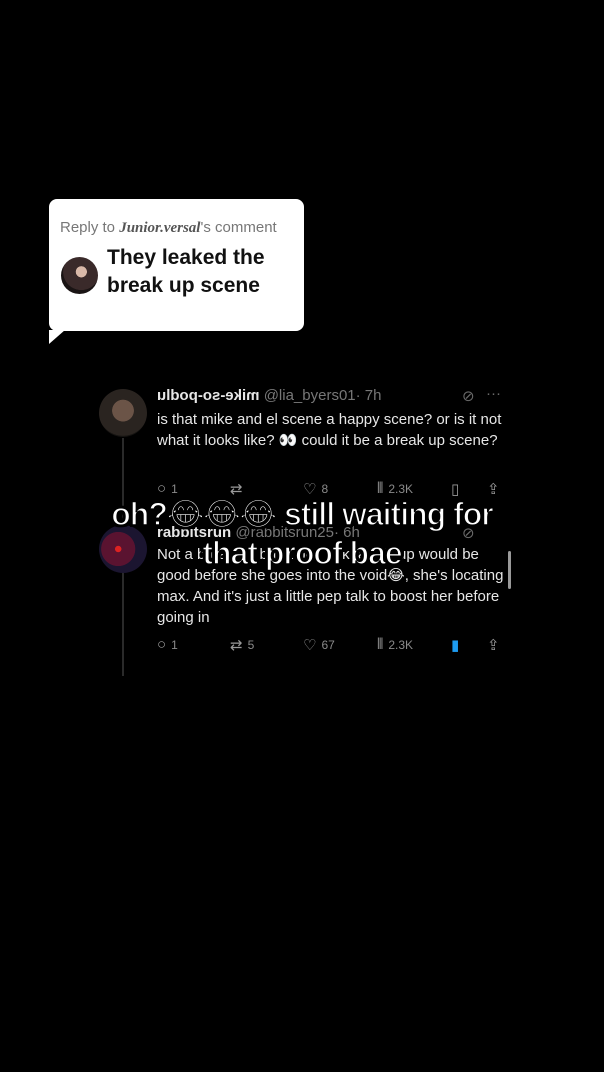 The image size is (604, 1072). Describe the element at coordinates (57, 337) in the screenshot. I see `reply-card-tail` at that location.